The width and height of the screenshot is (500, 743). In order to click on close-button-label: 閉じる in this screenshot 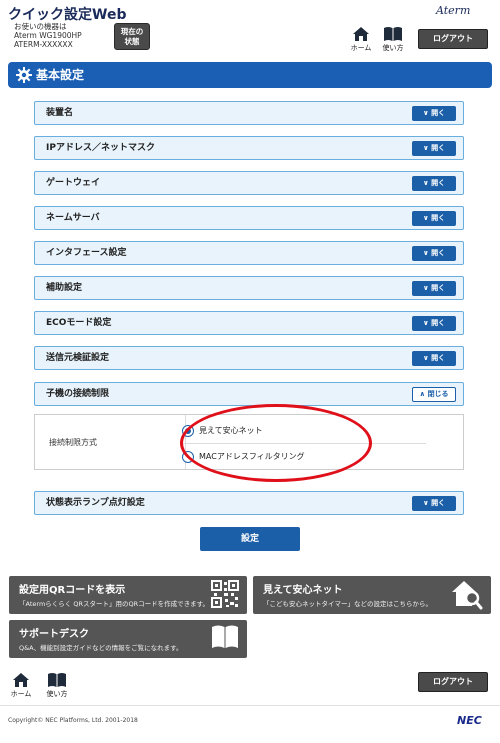, I will do `click(438, 394)`.